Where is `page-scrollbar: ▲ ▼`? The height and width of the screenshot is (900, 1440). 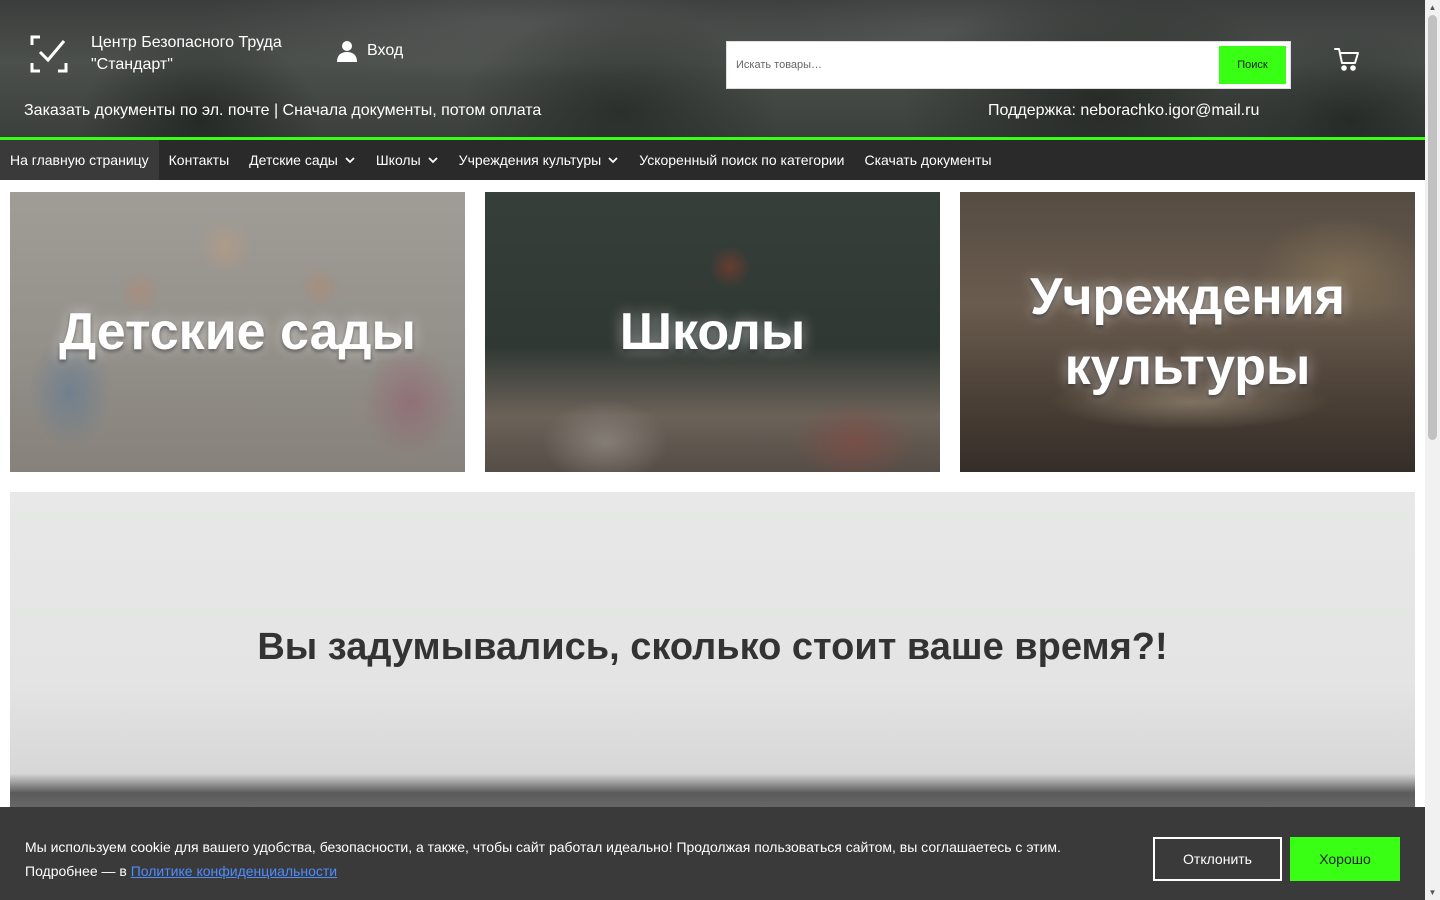 page-scrollbar: ▲ ▼ is located at coordinates (1432, 450).